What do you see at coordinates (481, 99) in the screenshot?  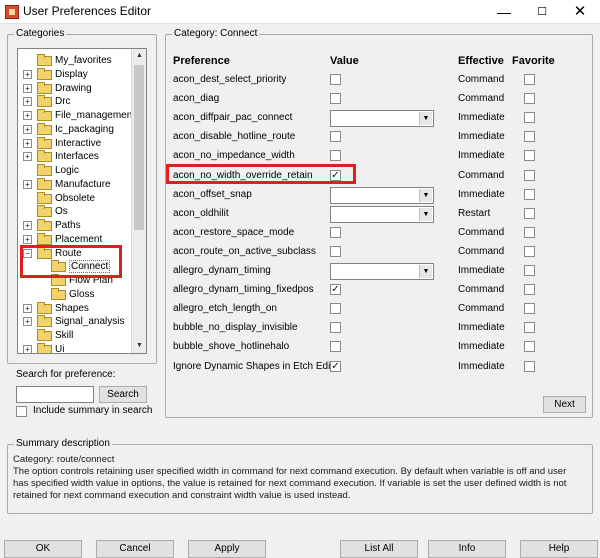 I see `pref-effective: Command` at bounding box center [481, 99].